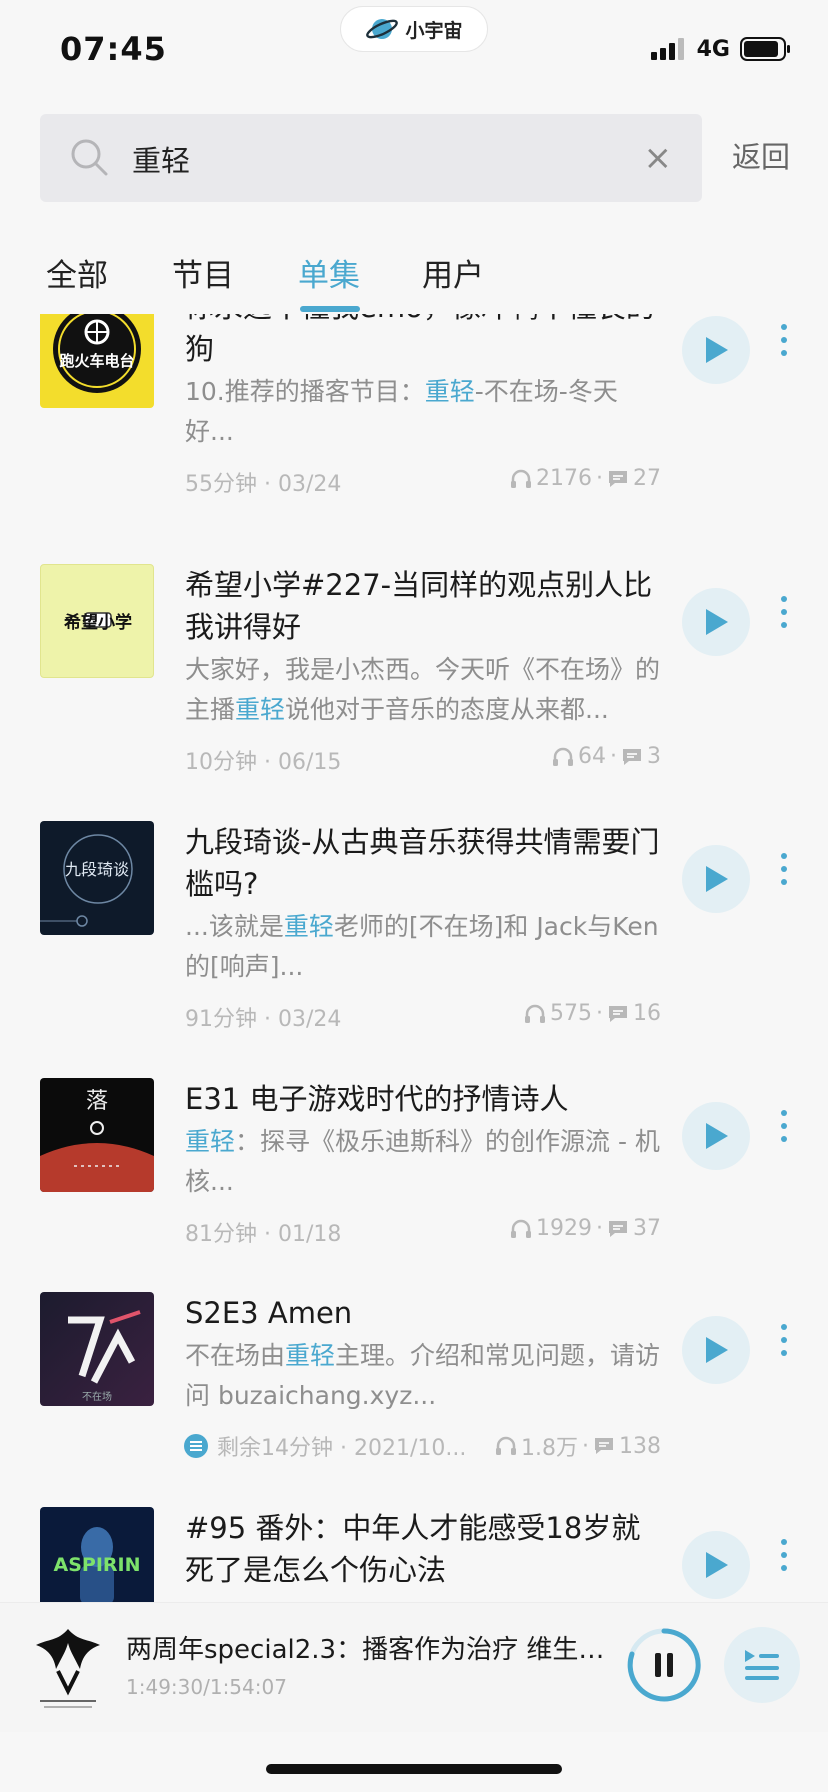 The image size is (828, 1792). What do you see at coordinates (425, 1313) in the screenshot?
I see `episode-title: S2E3 Amen` at bounding box center [425, 1313].